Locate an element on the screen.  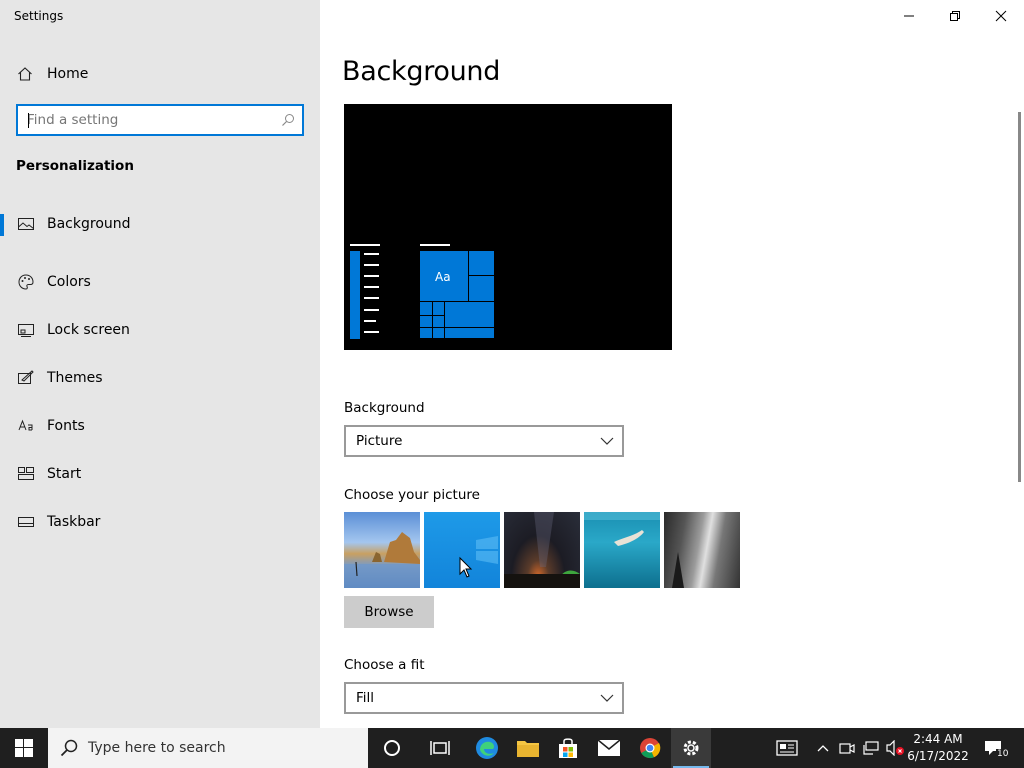
news-button is located at coordinates (787, 748).